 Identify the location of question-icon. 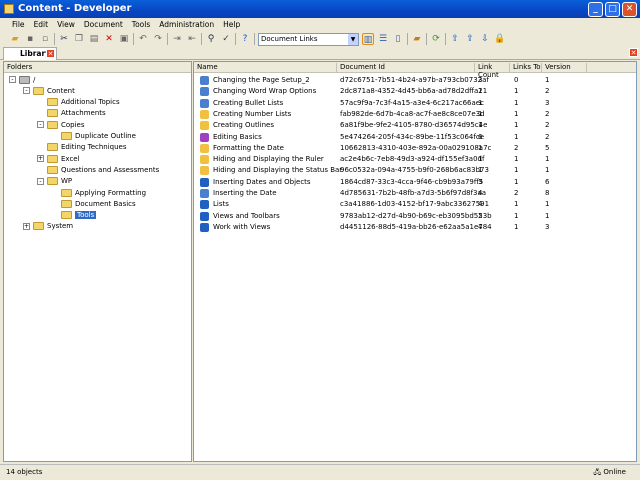
(204, 148).